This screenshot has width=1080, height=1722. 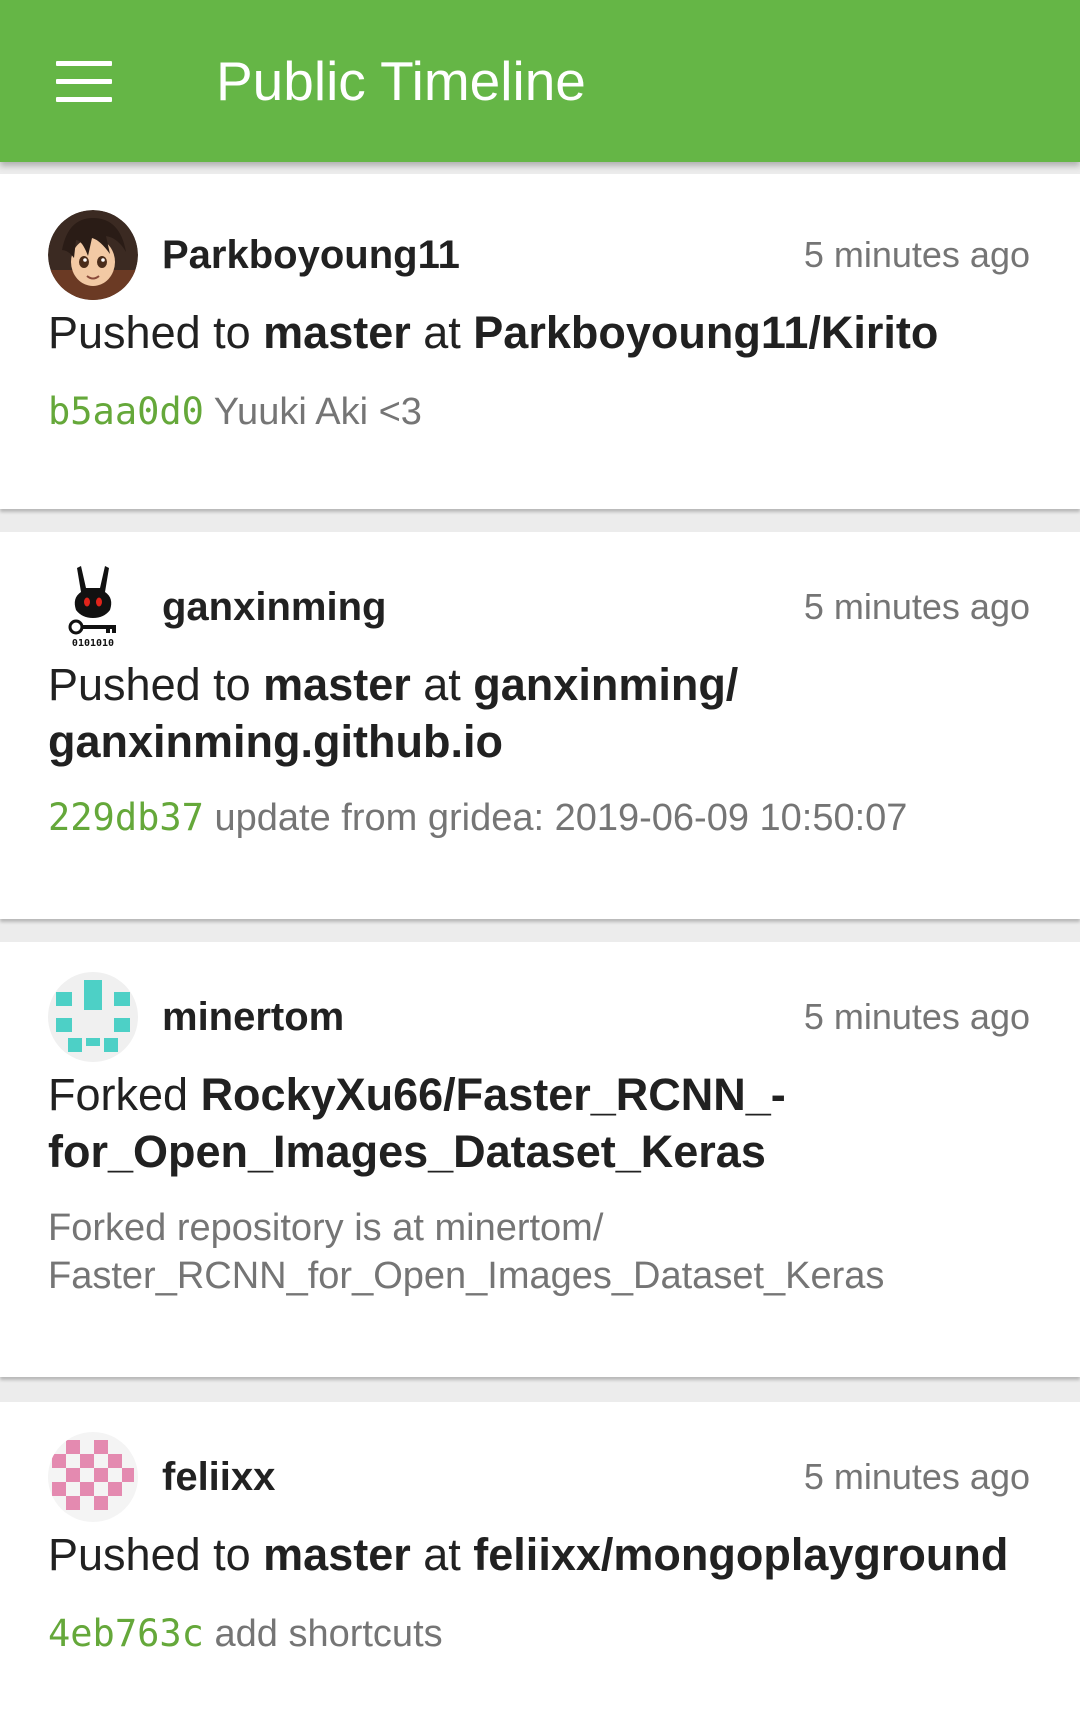 What do you see at coordinates (740, 1554) in the screenshot?
I see `repository-link: feliixx/mongoplayground` at bounding box center [740, 1554].